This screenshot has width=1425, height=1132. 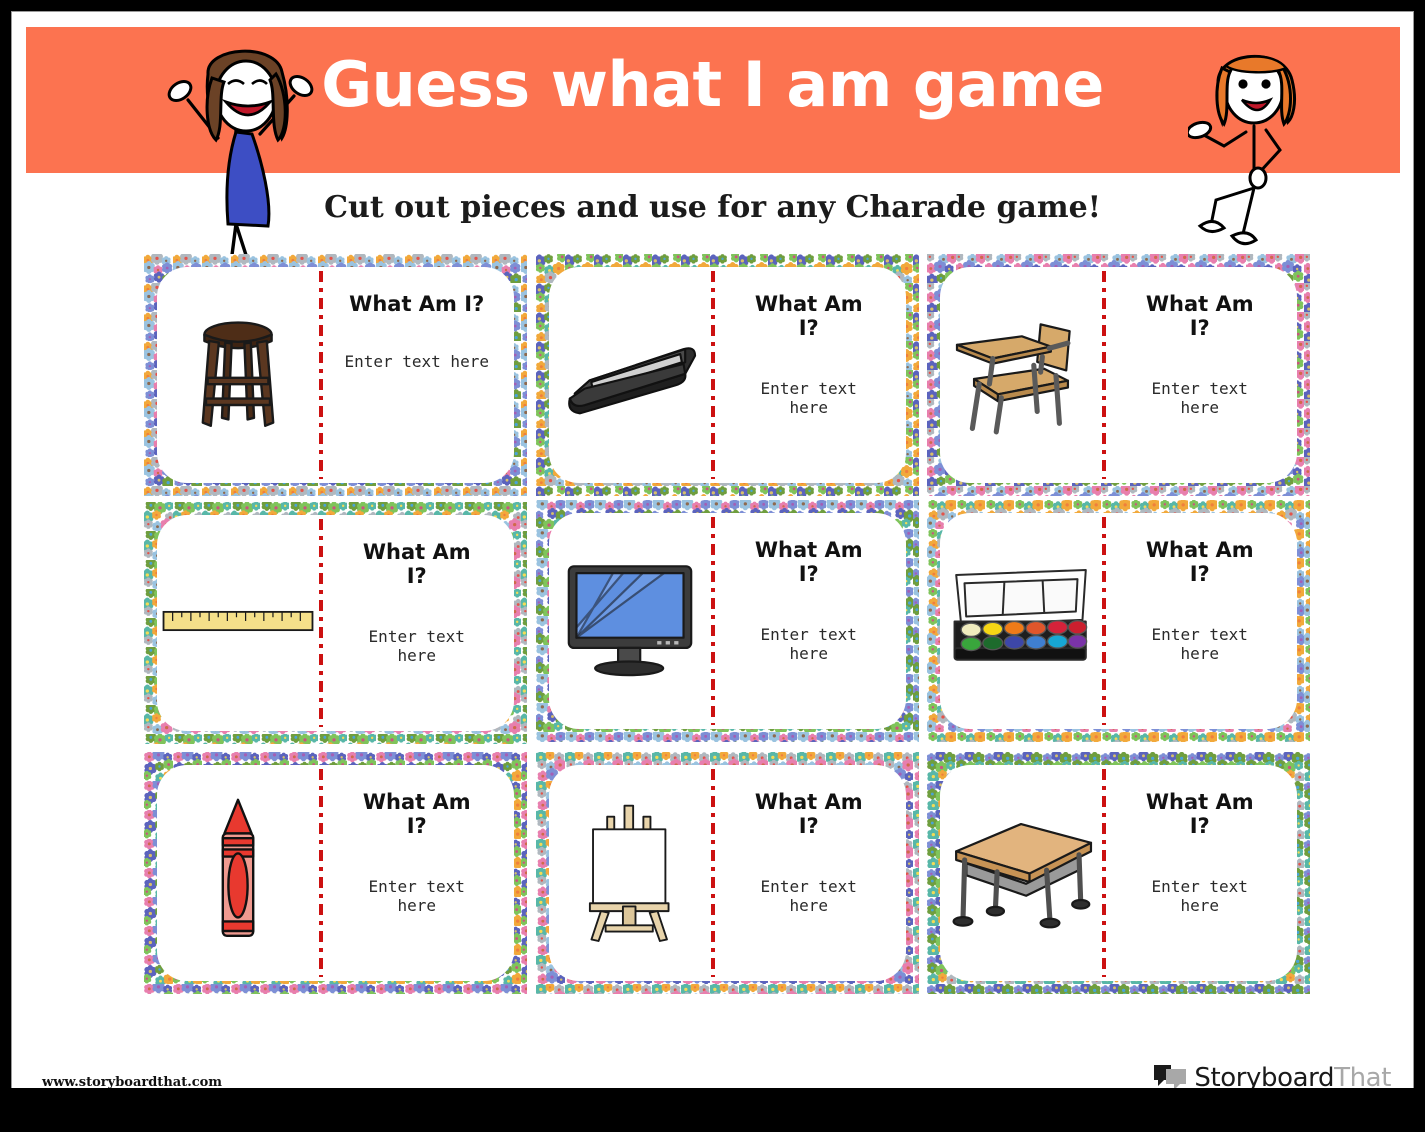 What do you see at coordinates (1264, 1075) in the screenshot?
I see `logo-primary: Storyboard` at bounding box center [1264, 1075].